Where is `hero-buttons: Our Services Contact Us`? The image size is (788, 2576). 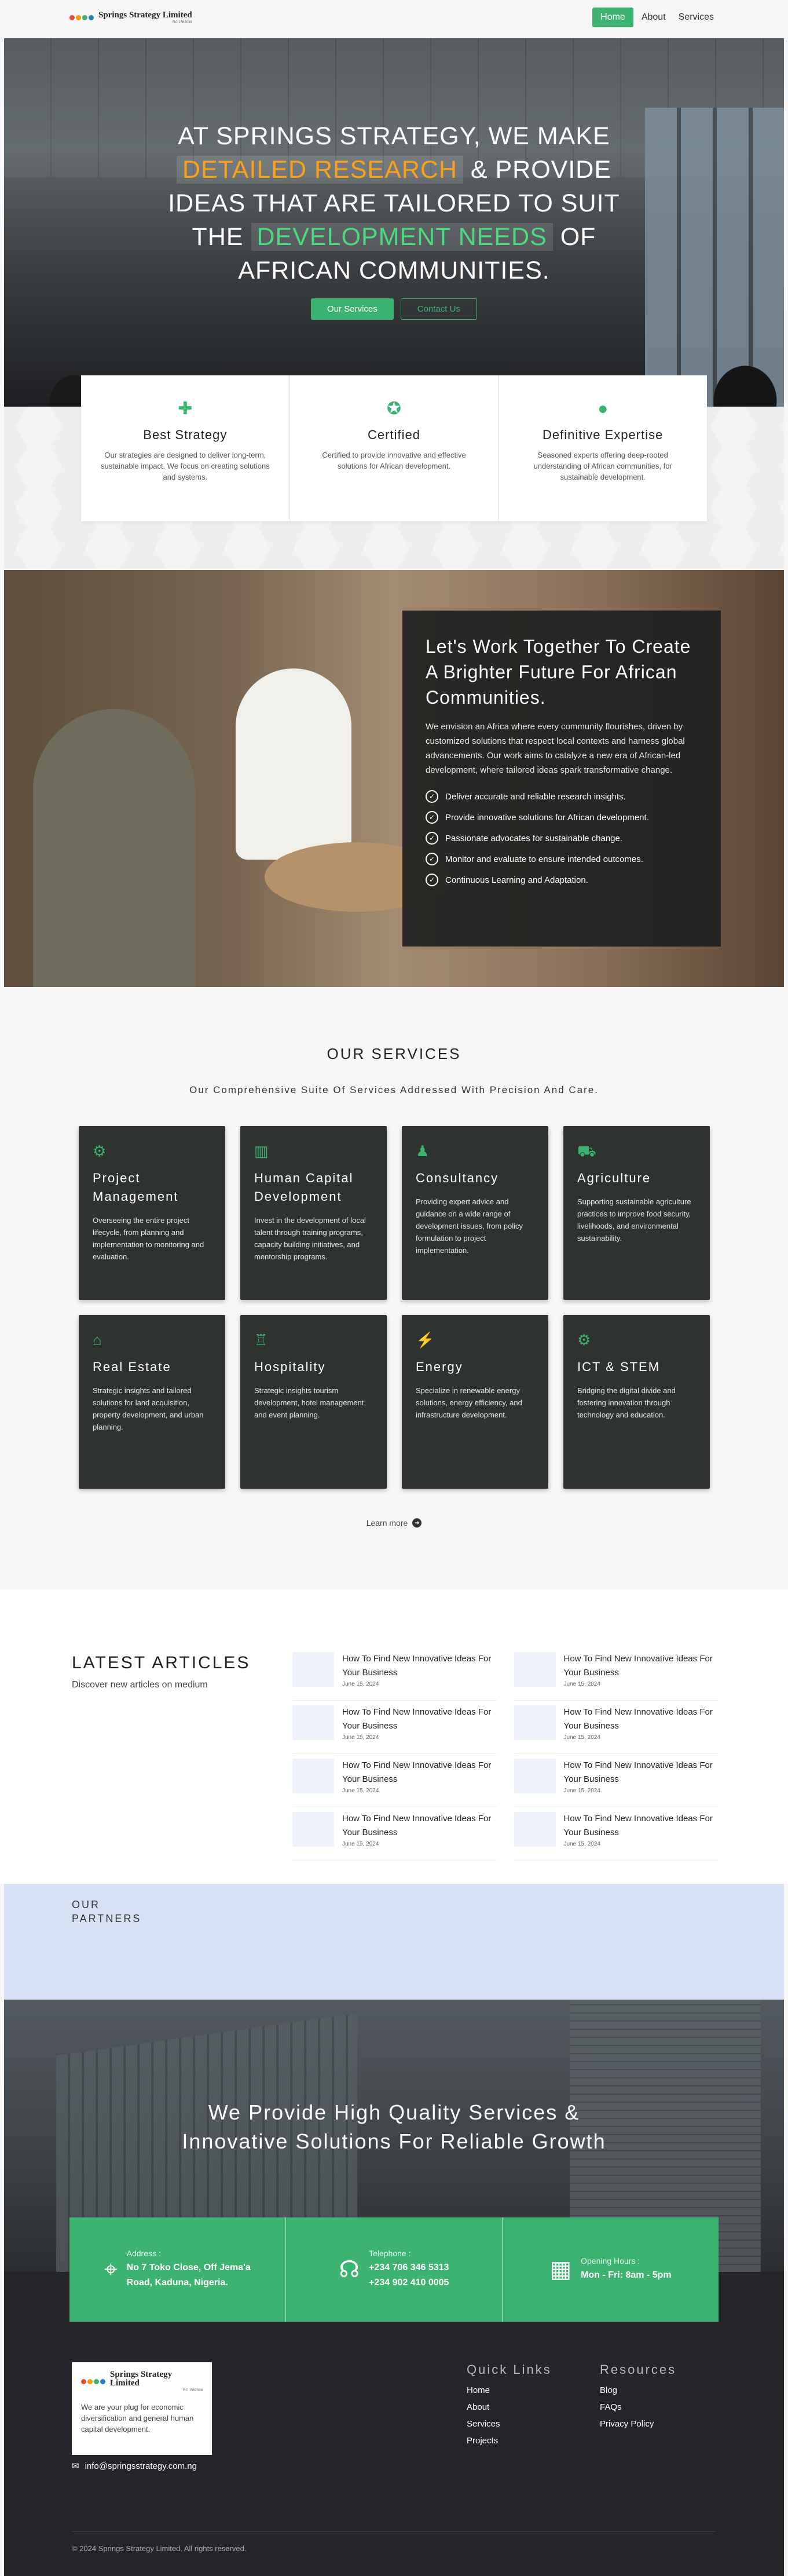 hero-buttons: Our Services Contact Us is located at coordinates (394, 309).